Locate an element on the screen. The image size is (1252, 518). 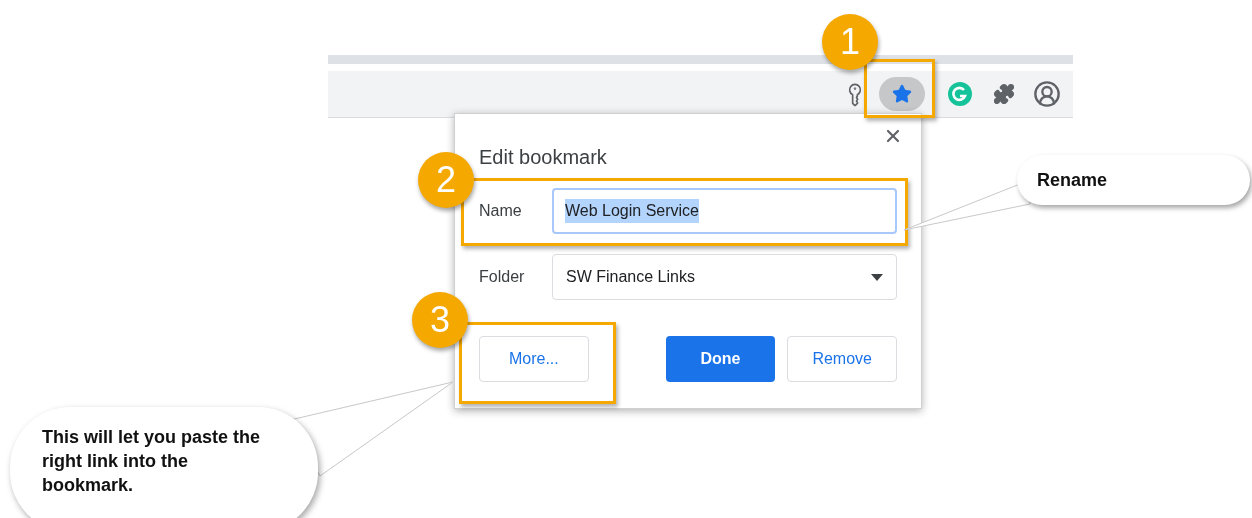
profile-icon is located at coordinates (1047, 94).